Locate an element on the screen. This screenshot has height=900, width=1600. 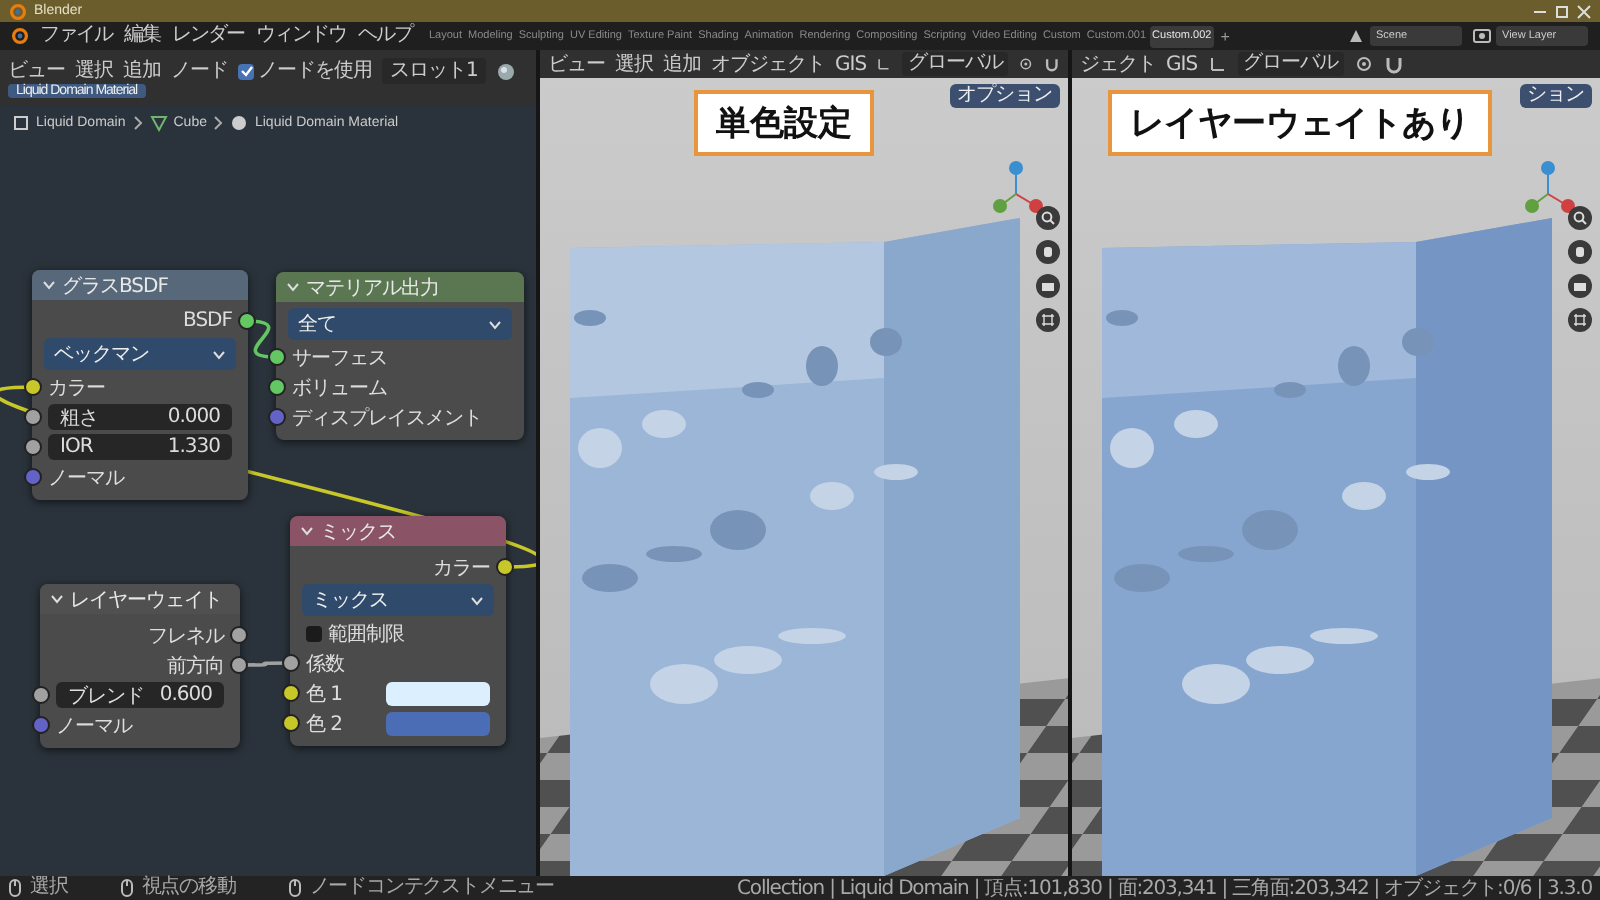
viewport-caption: レイヤーウェイトあり is located at coordinates (1300, 123).